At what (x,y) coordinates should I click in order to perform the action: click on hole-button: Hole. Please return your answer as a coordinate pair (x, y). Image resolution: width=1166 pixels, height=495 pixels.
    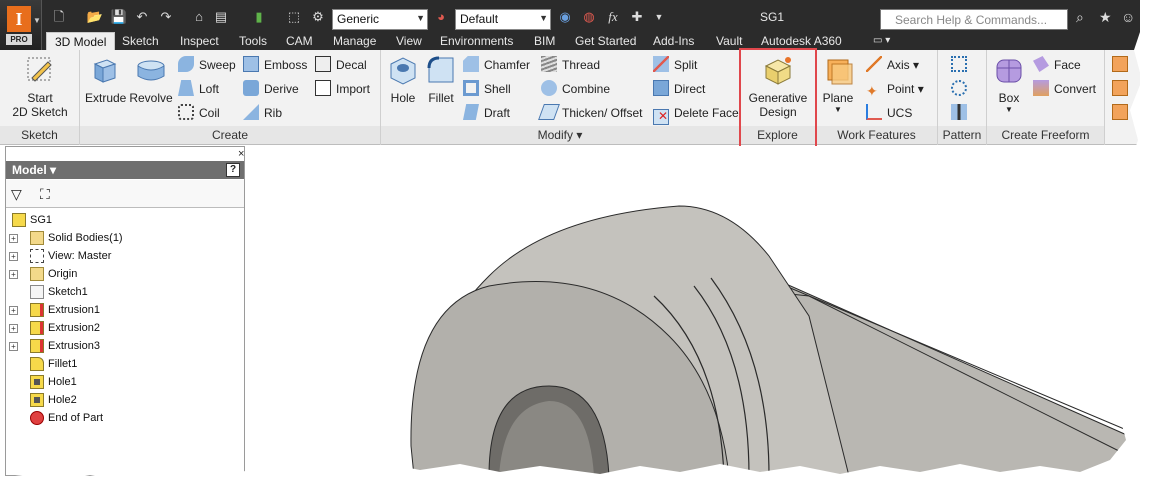
    Looking at the image, I should click on (403, 79).